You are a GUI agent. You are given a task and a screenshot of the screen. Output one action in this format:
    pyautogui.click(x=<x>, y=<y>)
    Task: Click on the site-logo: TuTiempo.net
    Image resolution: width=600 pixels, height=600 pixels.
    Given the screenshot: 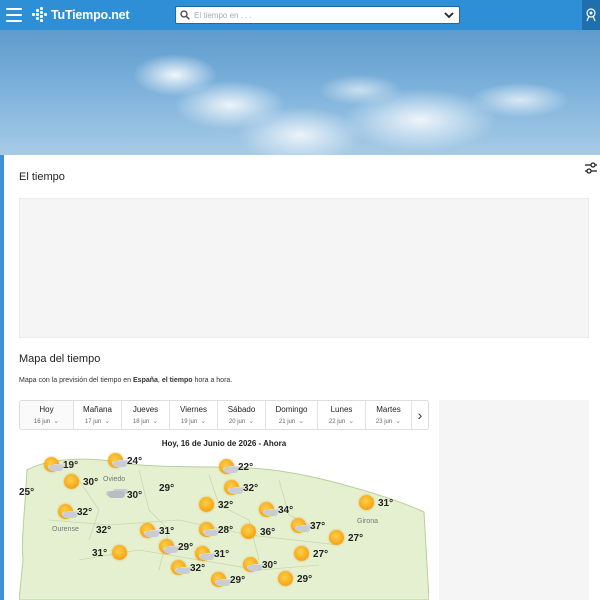 What is the action you would take?
    pyautogui.click(x=81, y=15)
    